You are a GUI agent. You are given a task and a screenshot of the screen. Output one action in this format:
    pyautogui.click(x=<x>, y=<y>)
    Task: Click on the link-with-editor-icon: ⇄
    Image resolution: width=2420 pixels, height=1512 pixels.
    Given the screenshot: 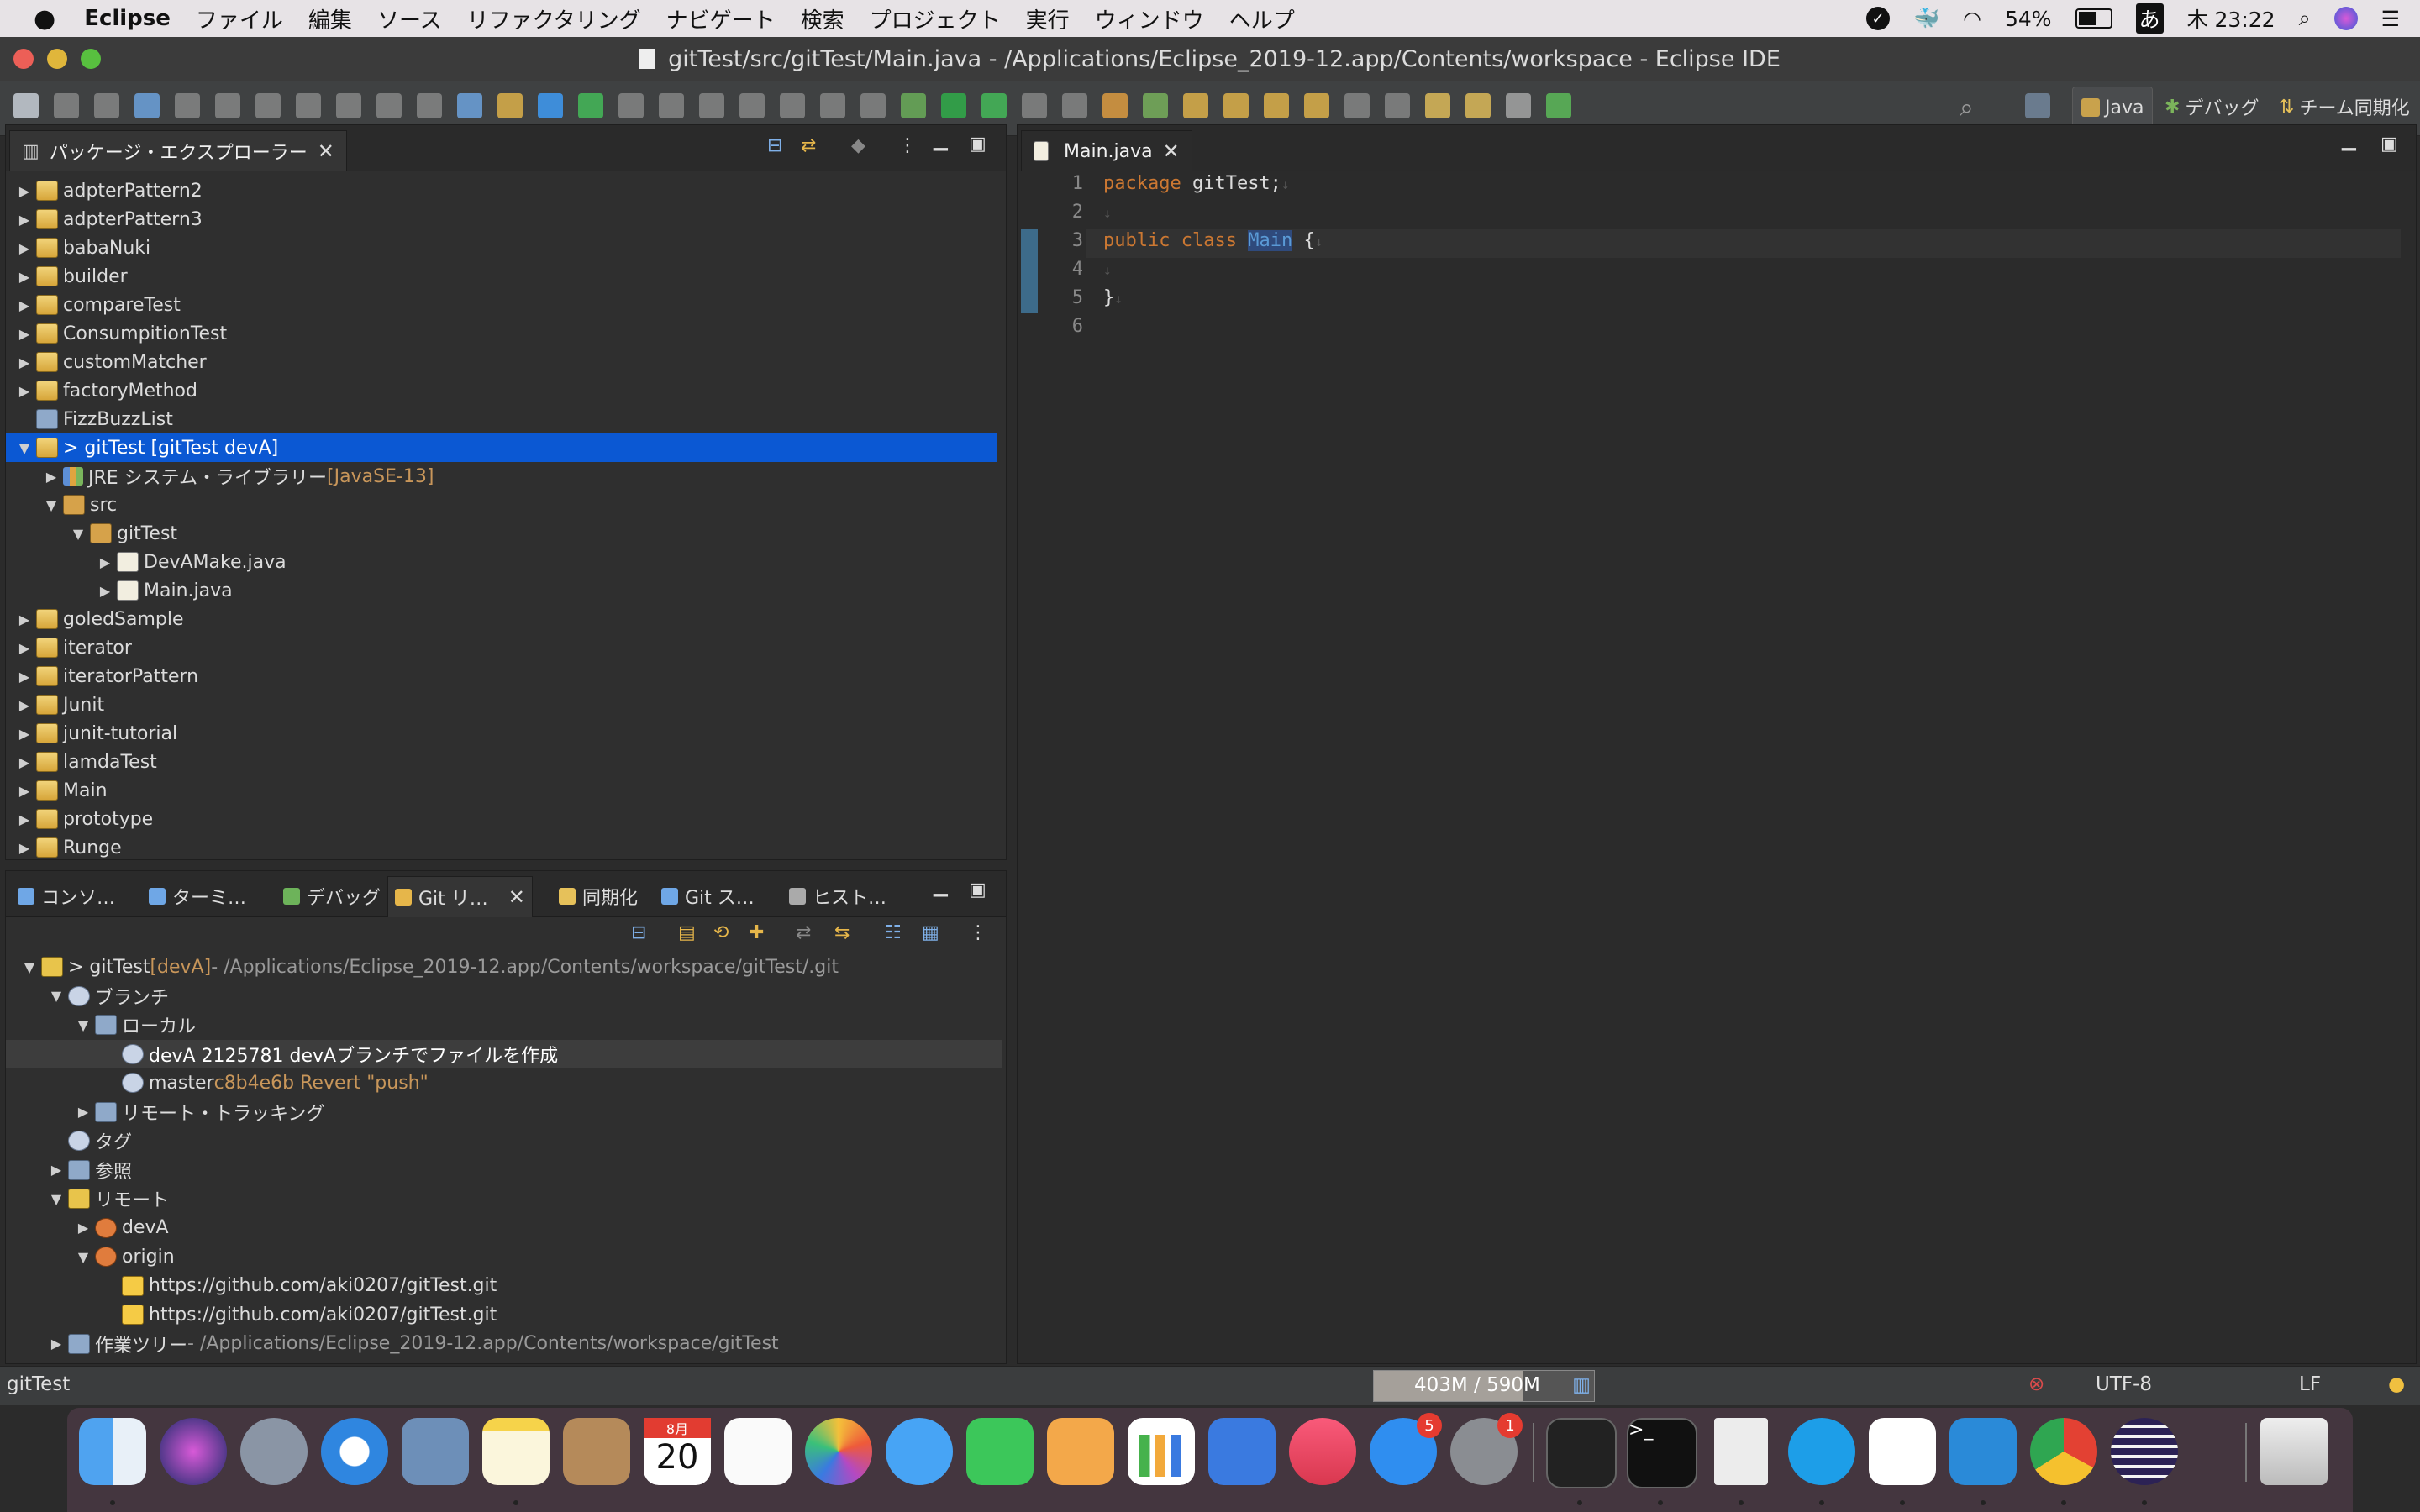 What is the action you would take?
    pyautogui.click(x=809, y=145)
    